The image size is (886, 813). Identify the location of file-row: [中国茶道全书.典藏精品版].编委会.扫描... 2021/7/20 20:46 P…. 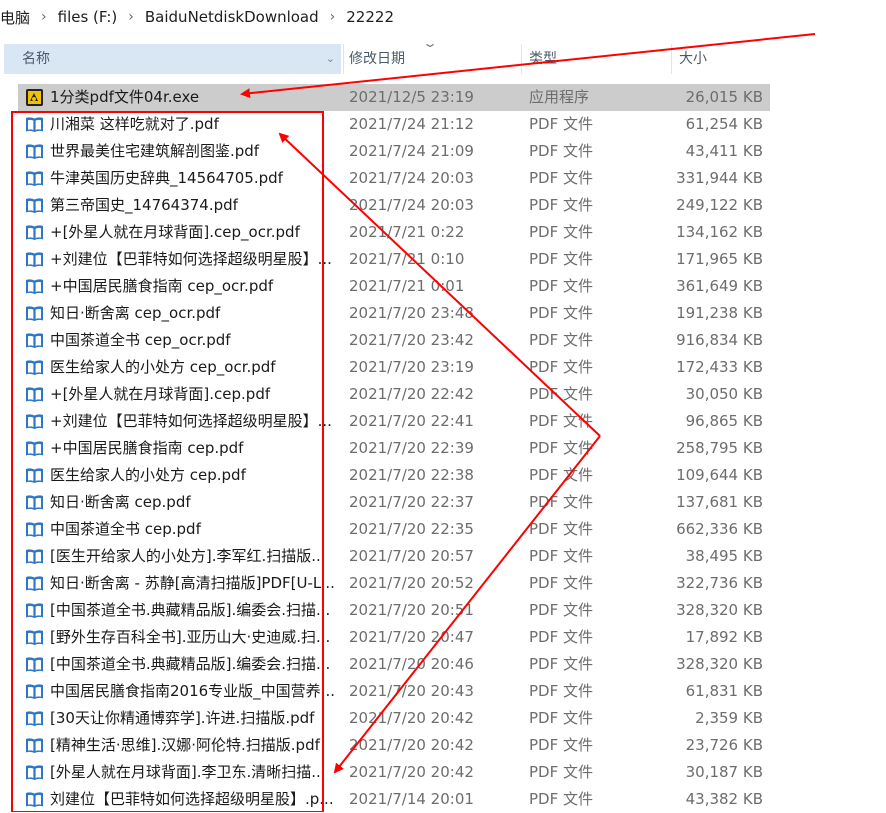
(443, 664).